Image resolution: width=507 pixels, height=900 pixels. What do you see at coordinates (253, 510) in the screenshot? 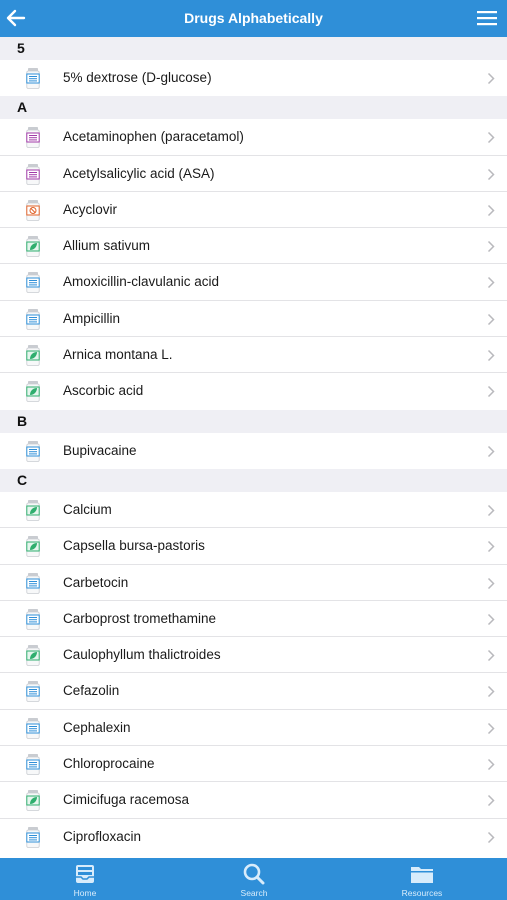
I see `drug-list-item: Calcium` at bounding box center [253, 510].